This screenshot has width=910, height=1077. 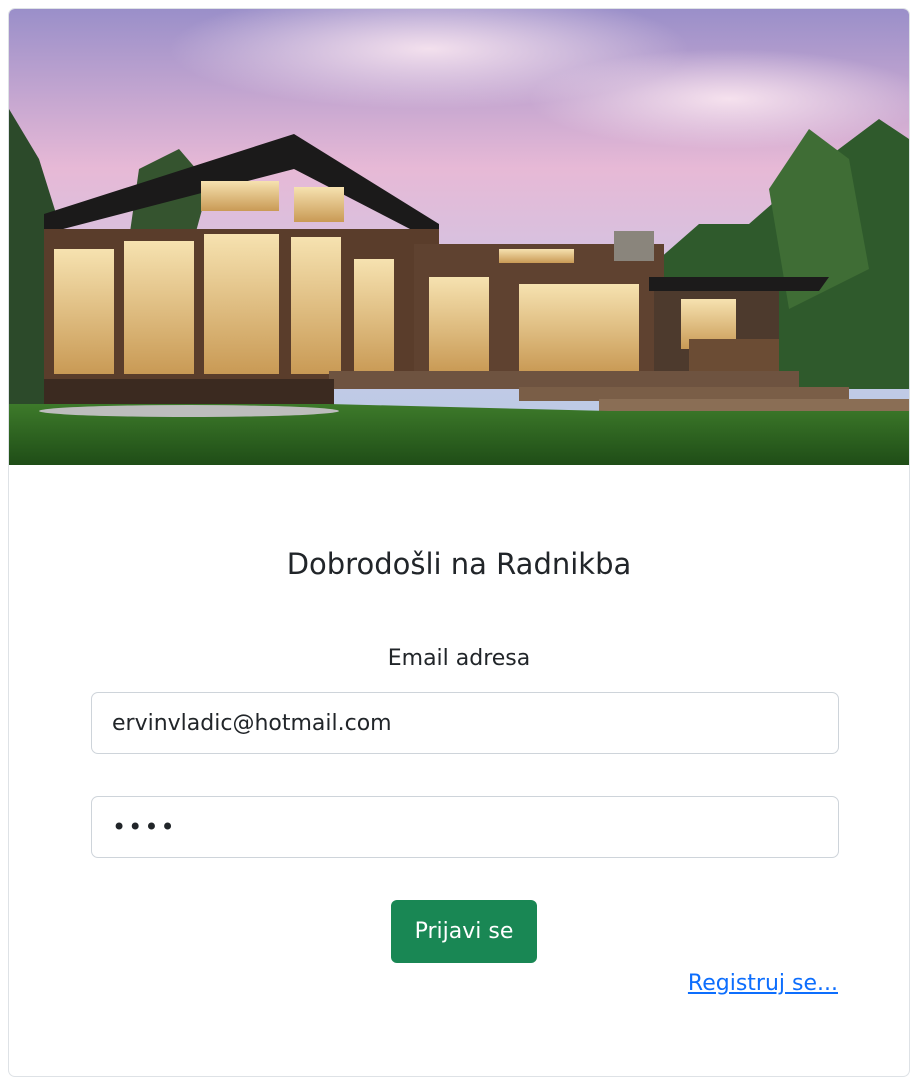 I want to click on password-field, so click(x=465, y=827).